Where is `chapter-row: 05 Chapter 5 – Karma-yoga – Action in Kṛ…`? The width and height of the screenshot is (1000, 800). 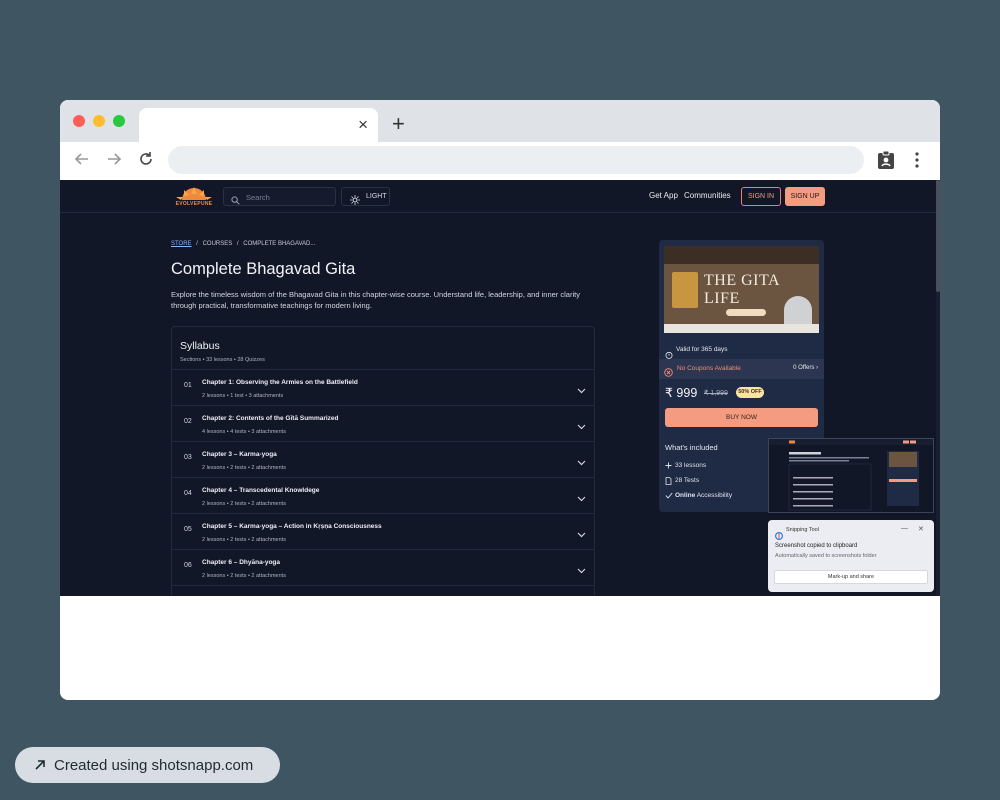 chapter-row: 05 Chapter 5 – Karma-yoga – Action in Kṛ… is located at coordinates (383, 531).